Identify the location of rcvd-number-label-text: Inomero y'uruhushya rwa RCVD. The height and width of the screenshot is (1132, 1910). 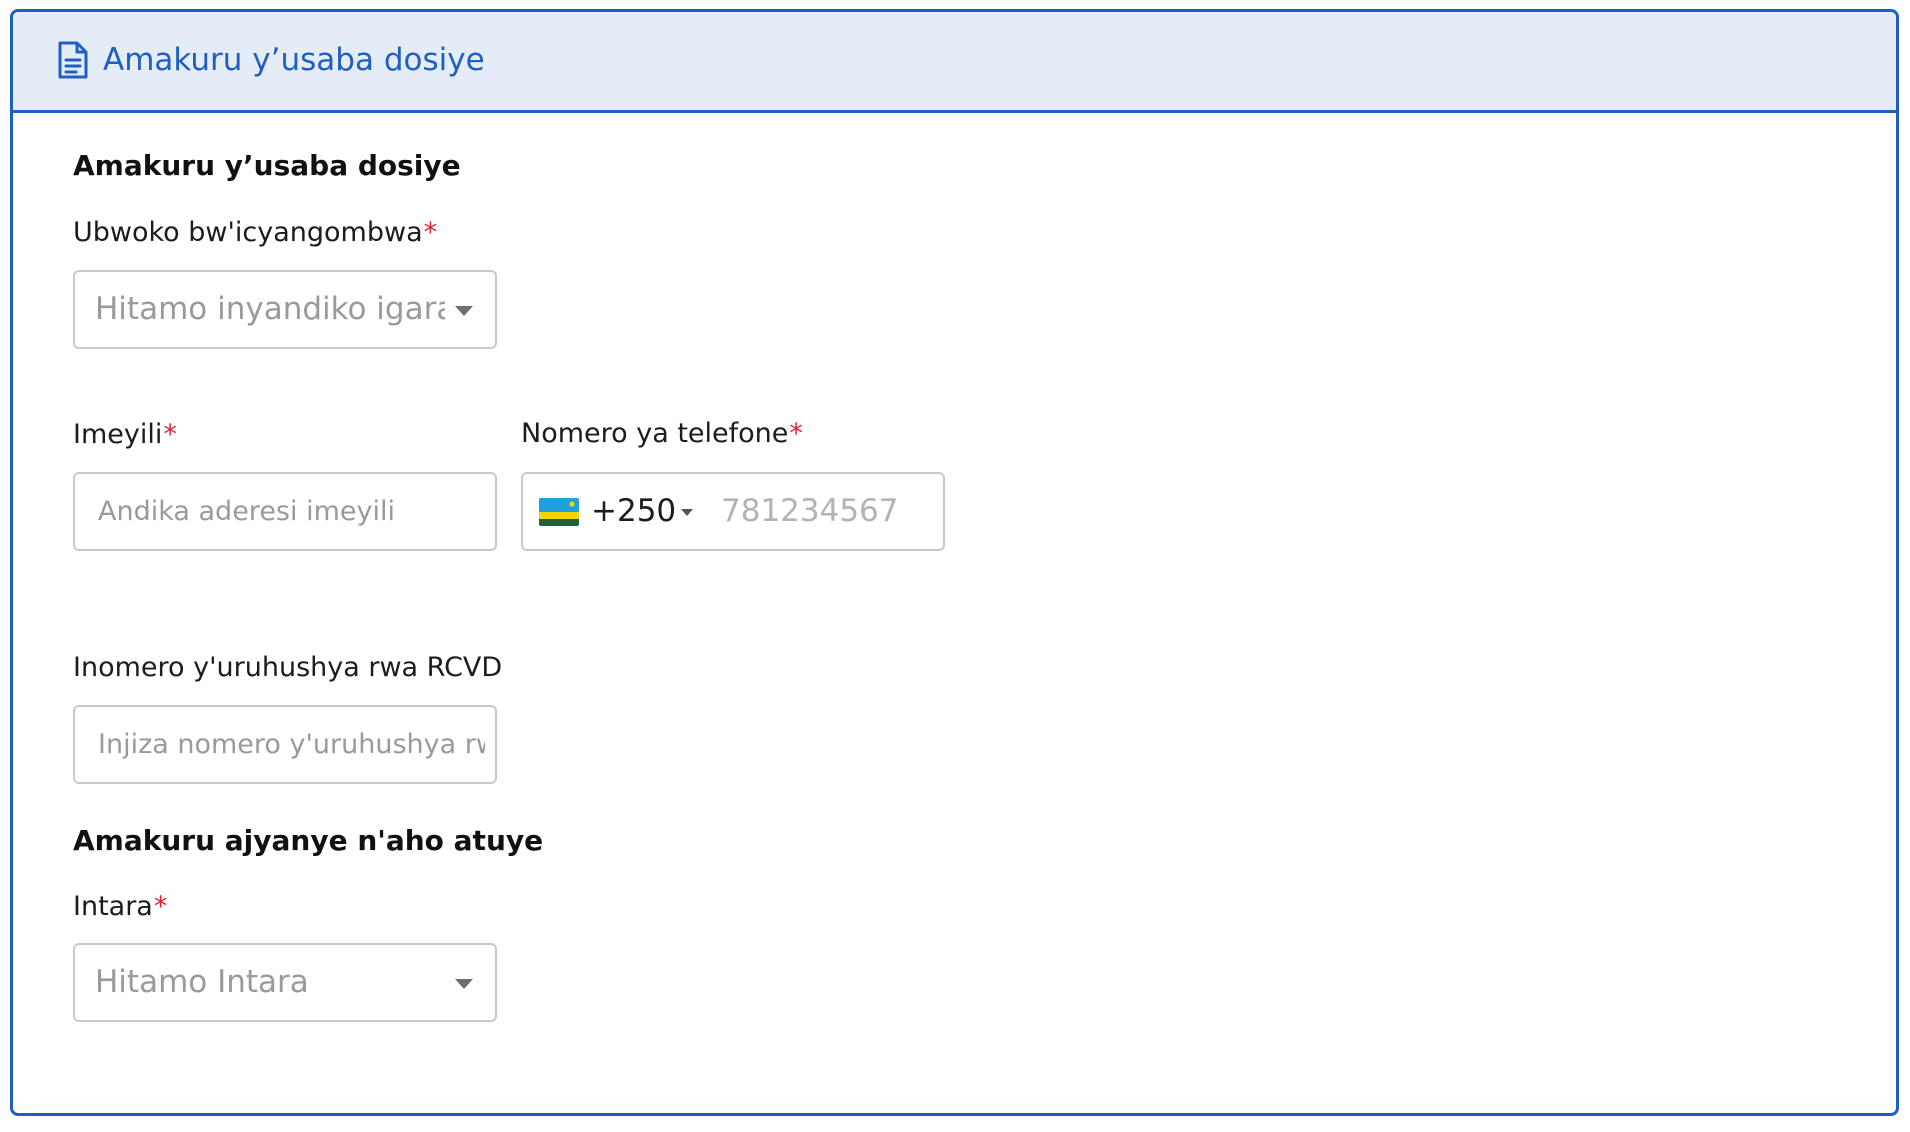
(288, 667).